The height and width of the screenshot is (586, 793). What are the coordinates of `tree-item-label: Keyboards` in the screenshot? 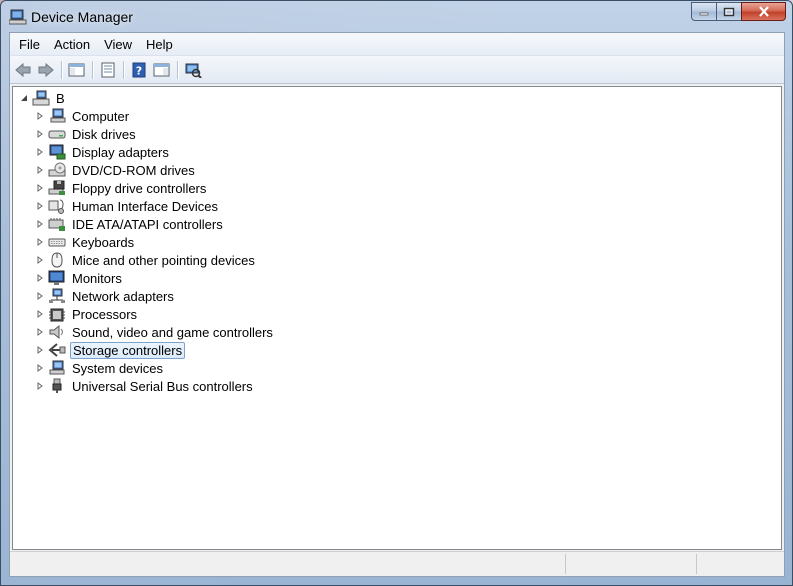 It's located at (103, 242).